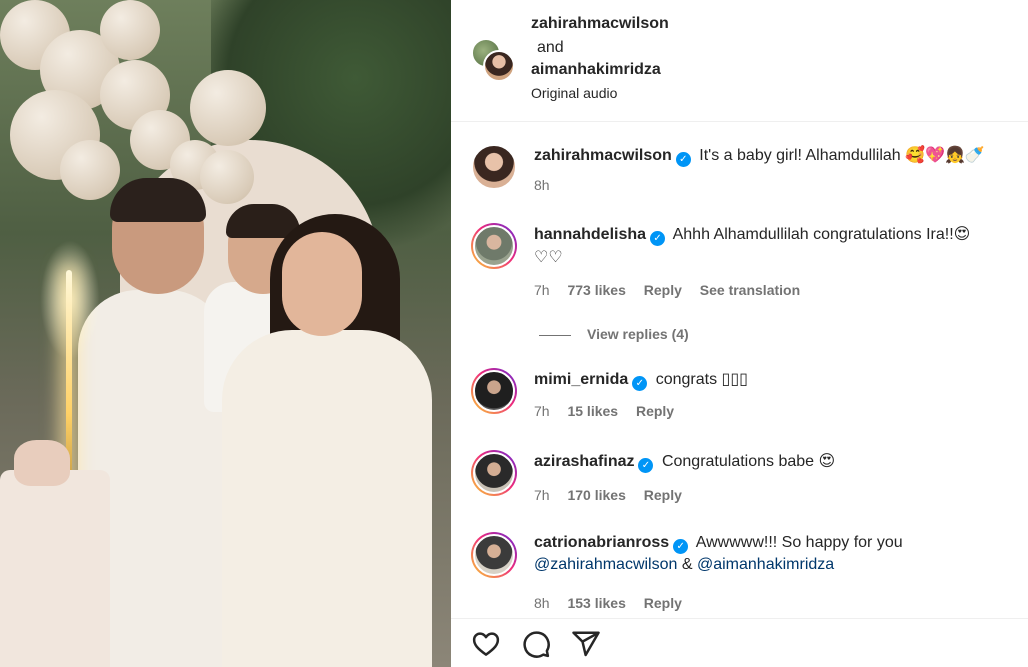  I want to click on see-translation-button: See translation, so click(750, 290).